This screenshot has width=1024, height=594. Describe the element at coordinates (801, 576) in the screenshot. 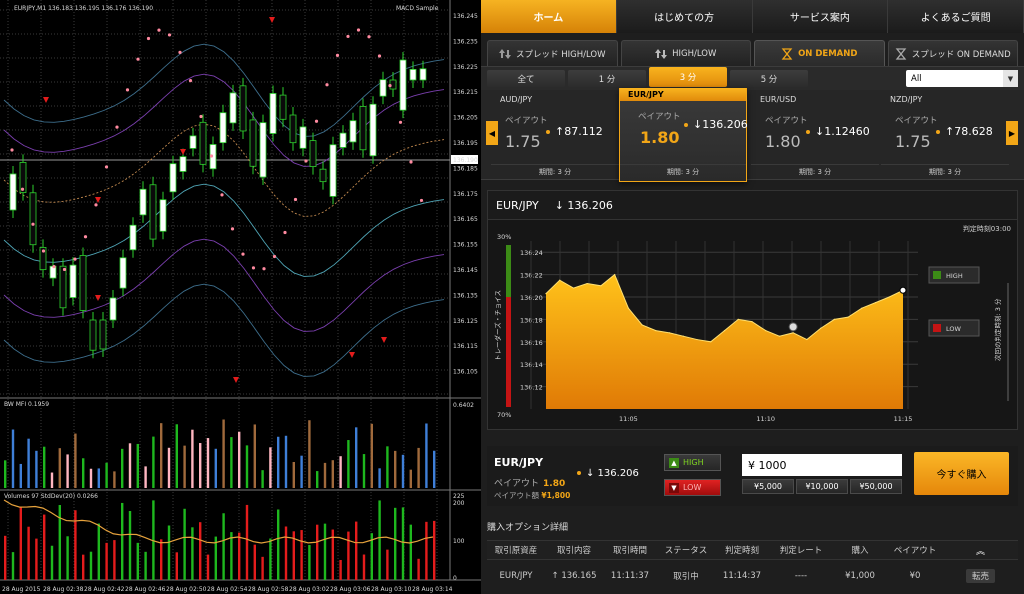

I see `cell-judge-rate: ----` at that location.